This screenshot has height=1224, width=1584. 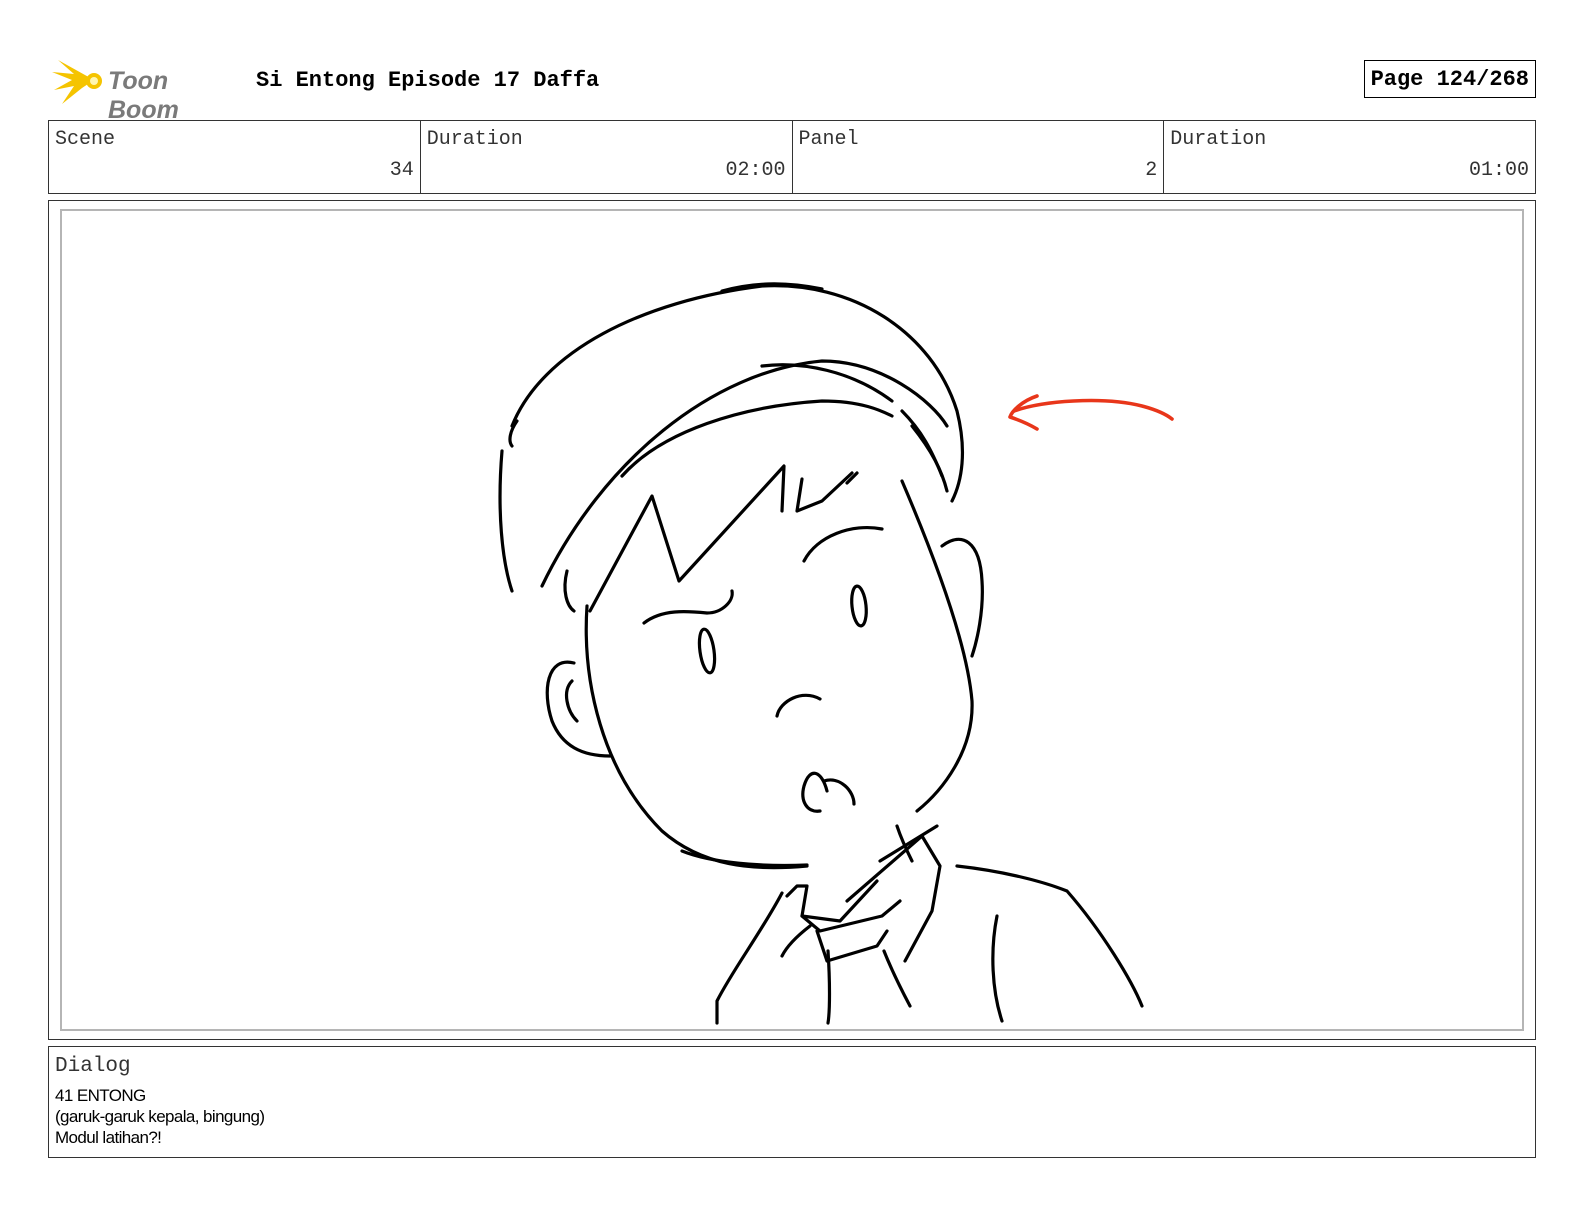 What do you see at coordinates (1151, 170) in the screenshot?
I see `panel-value: 2` at bounding box center [1151, 170].